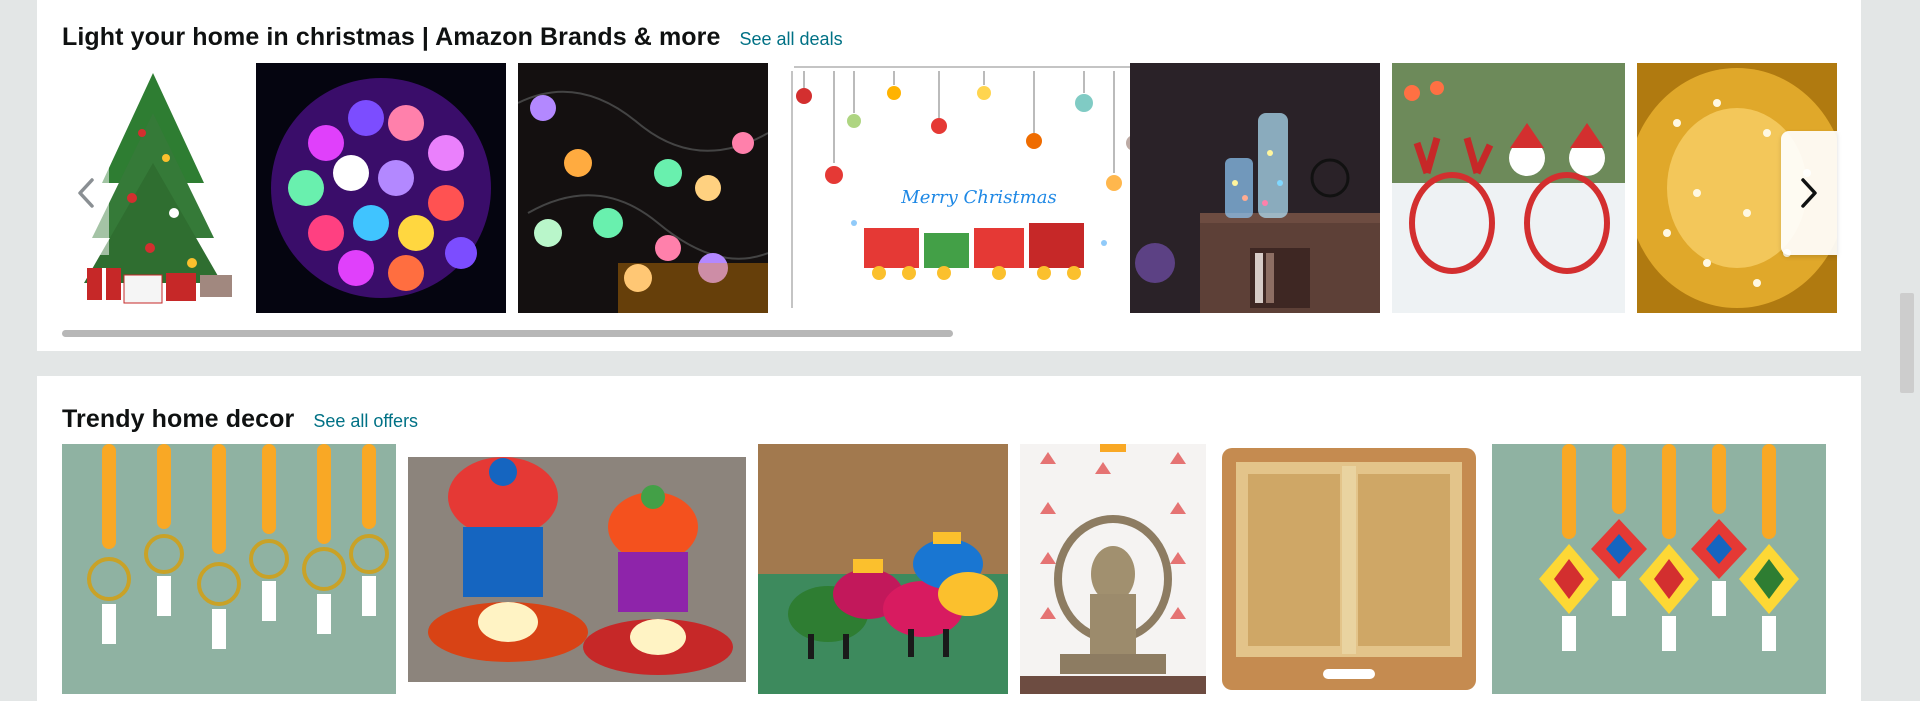 The width and height of the screenshot is (1920, 701). I want to click on bottle-fairy-lights-image, so click(1255, 188).